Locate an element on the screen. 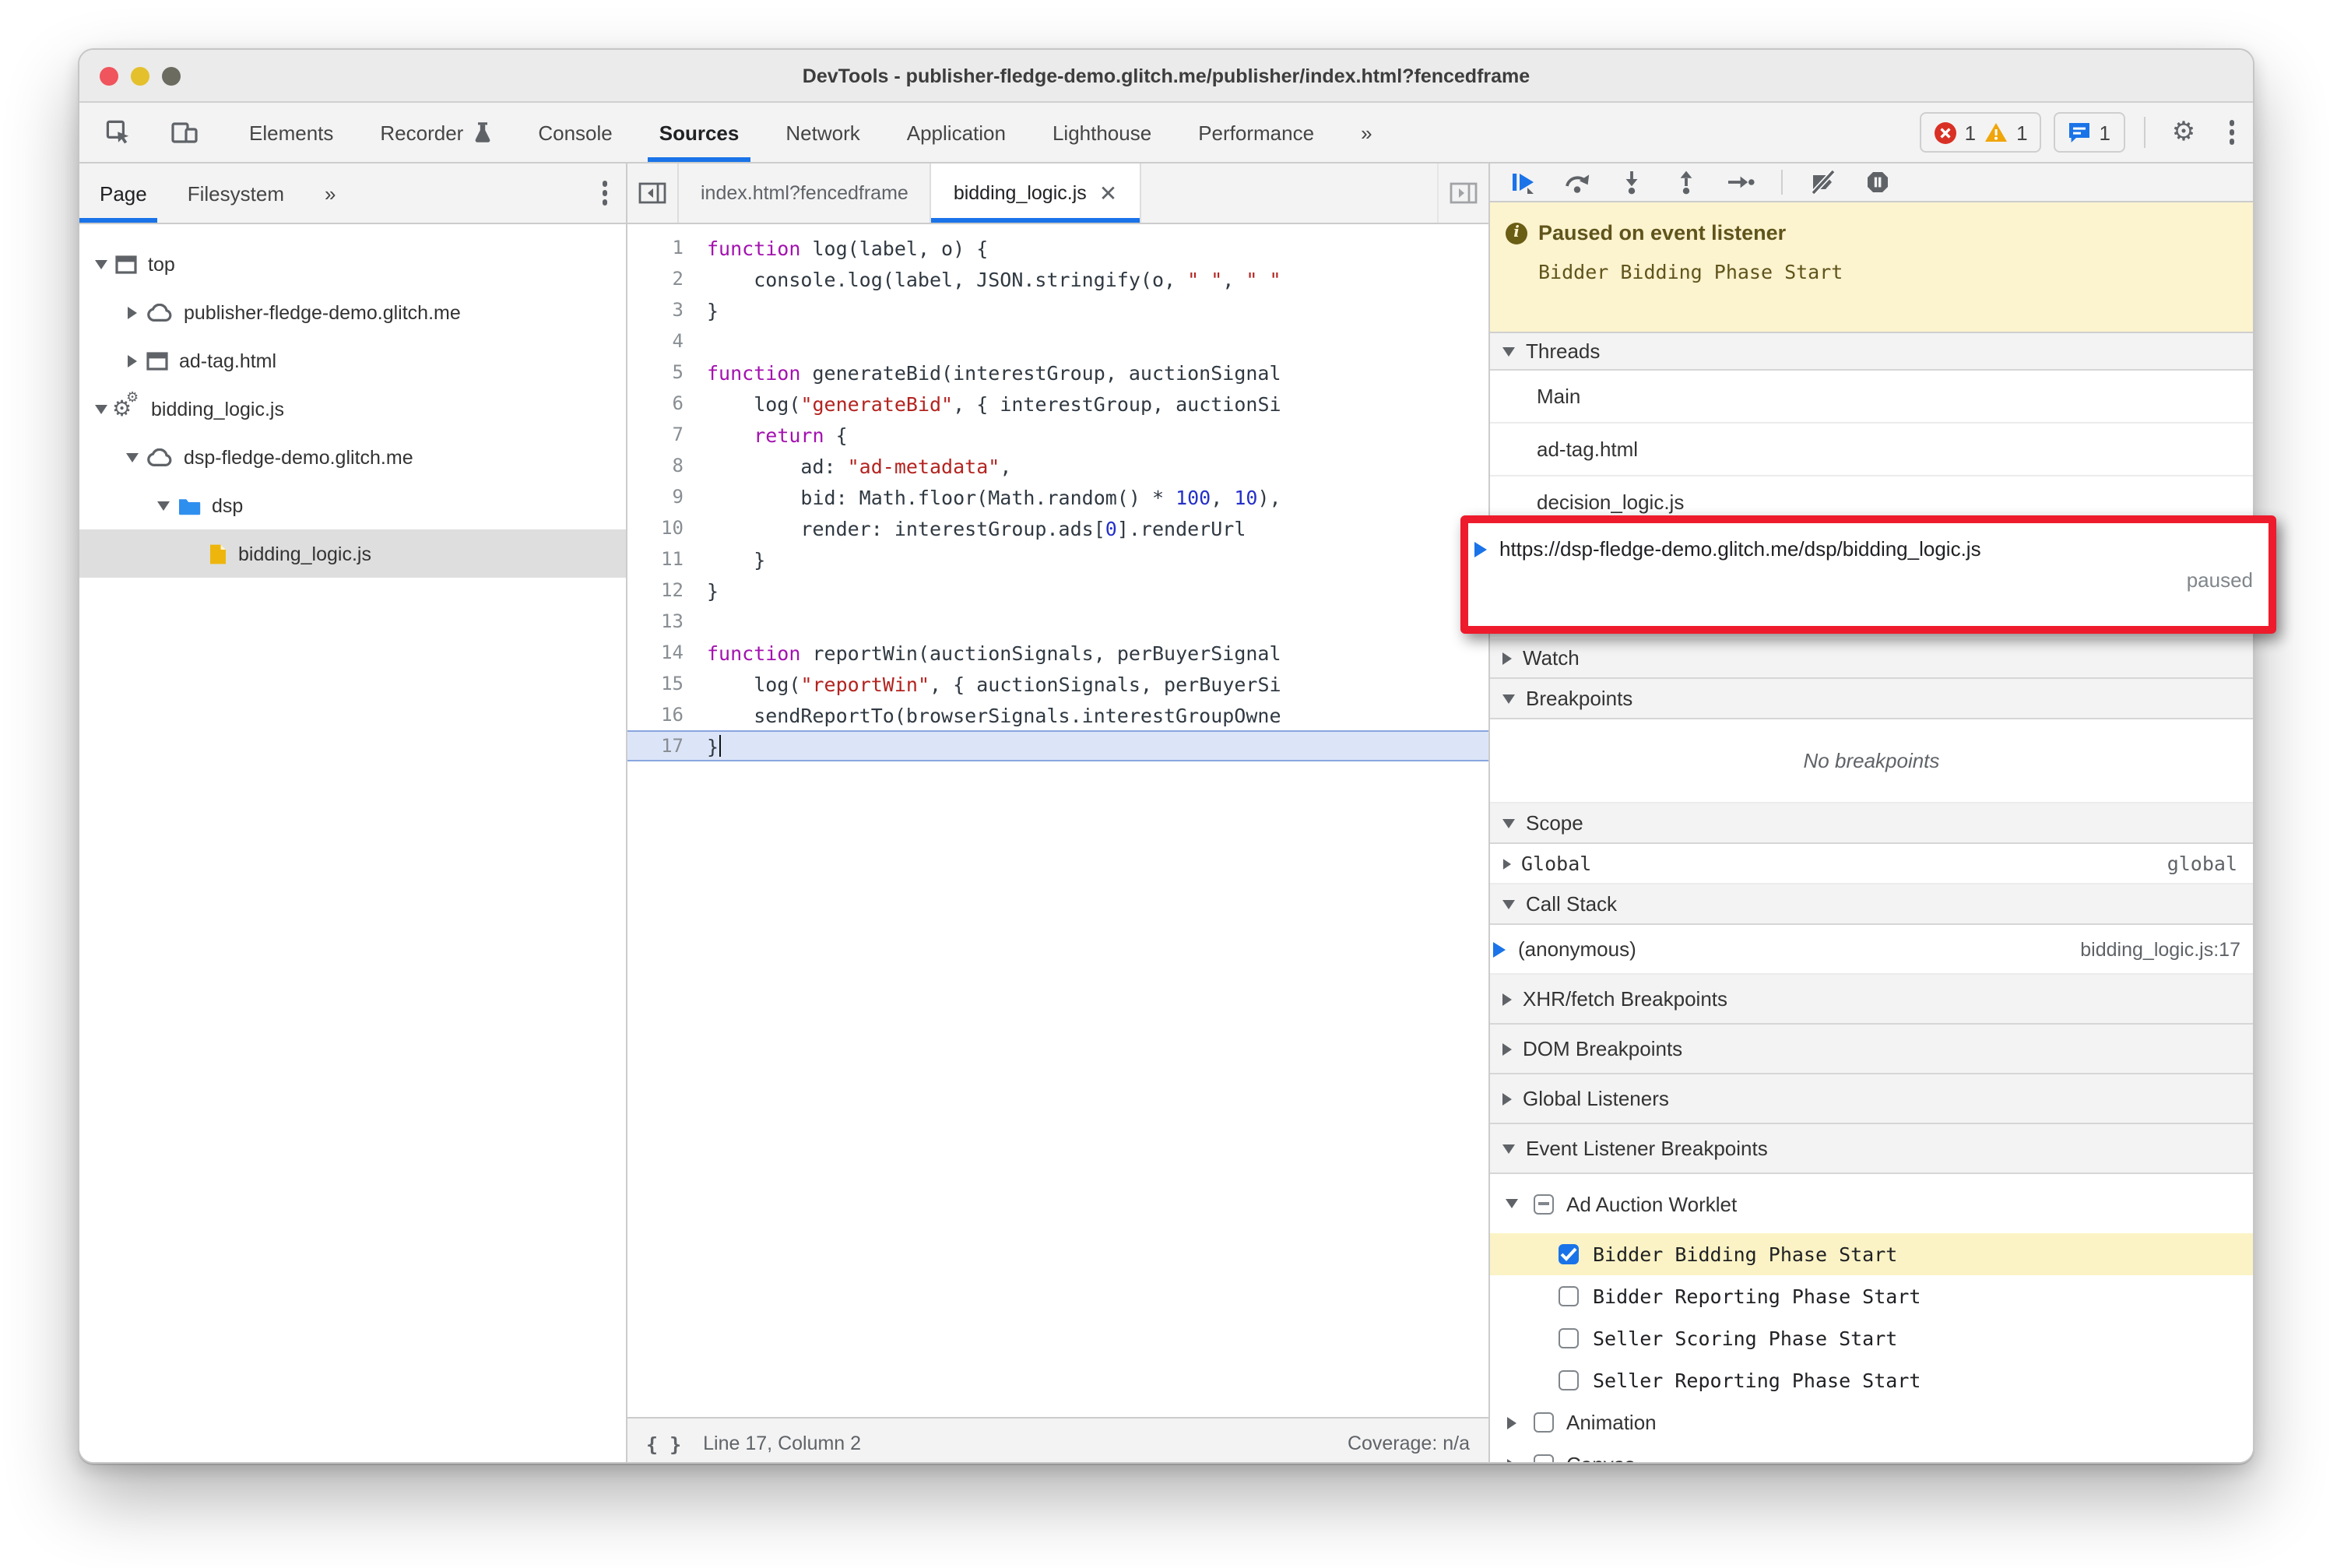  hide-navigator-icon is located at coordinates (653, 193).